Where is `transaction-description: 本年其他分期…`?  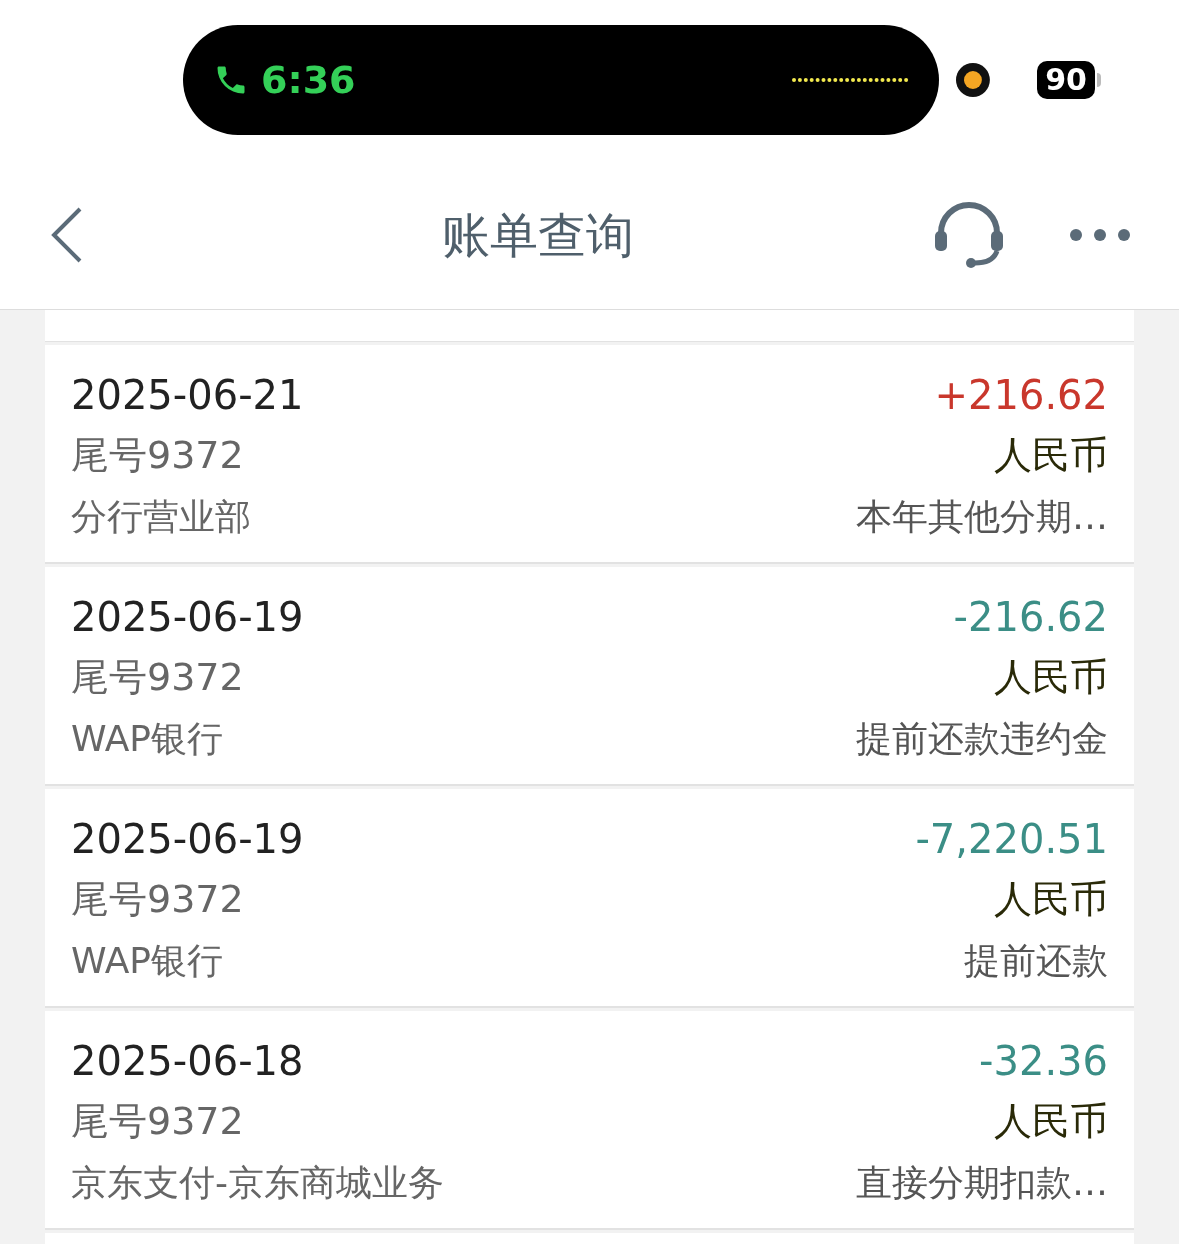 transaction-description: 本年其他分期… is located at coordinates (982, 517).